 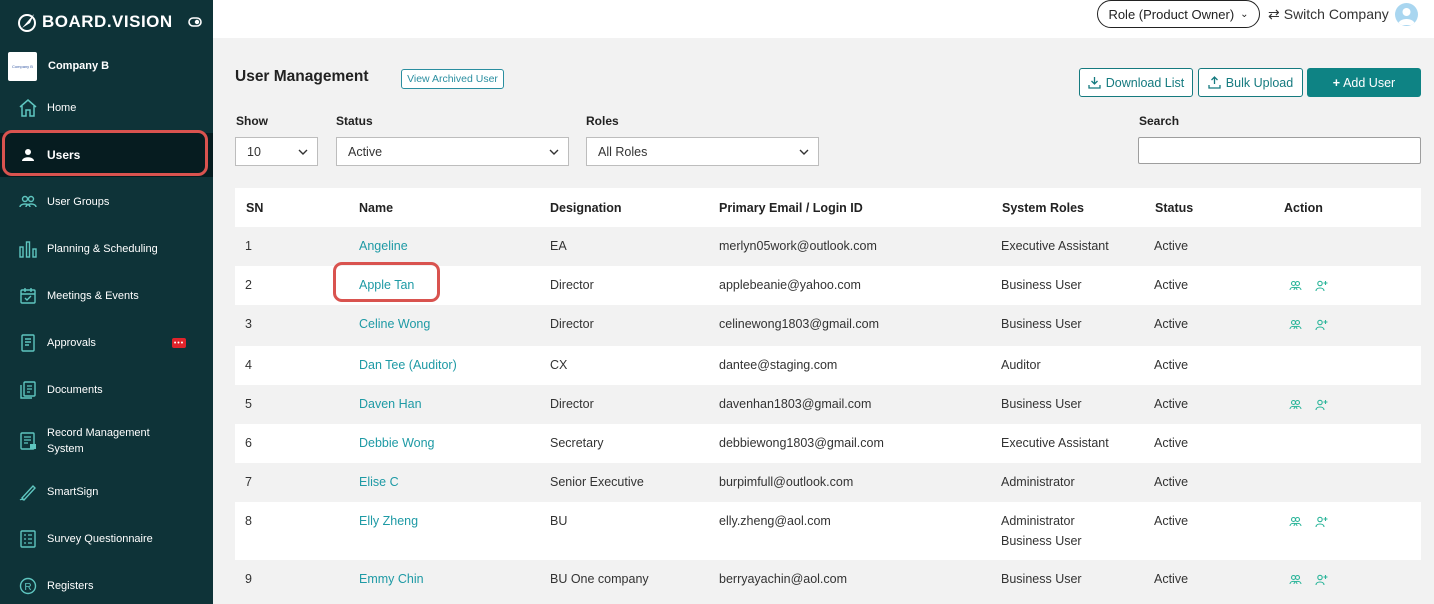 I want to click on search-label: Search, so click(x=1159, y=121).